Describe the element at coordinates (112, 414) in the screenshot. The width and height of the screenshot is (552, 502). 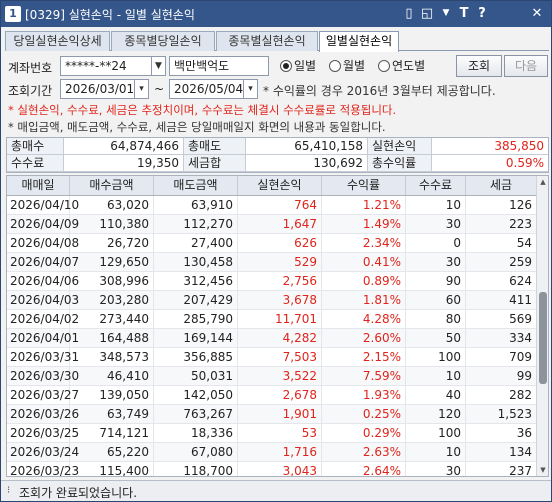
I see `cell-buy-amount: 63,749` at that location.